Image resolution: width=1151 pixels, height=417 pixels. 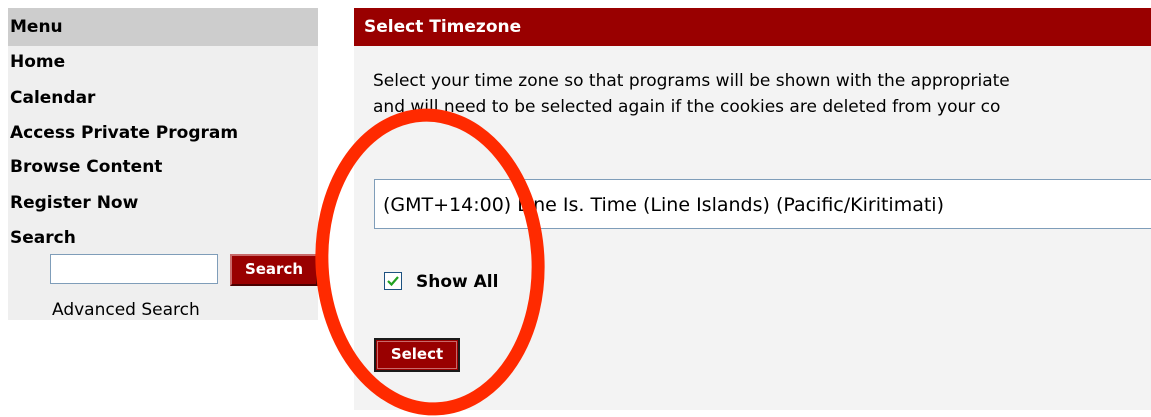 What do you see at coordinates (134, 269) in the screenshot?
I see `search-input` at bounding box center [134, 269].